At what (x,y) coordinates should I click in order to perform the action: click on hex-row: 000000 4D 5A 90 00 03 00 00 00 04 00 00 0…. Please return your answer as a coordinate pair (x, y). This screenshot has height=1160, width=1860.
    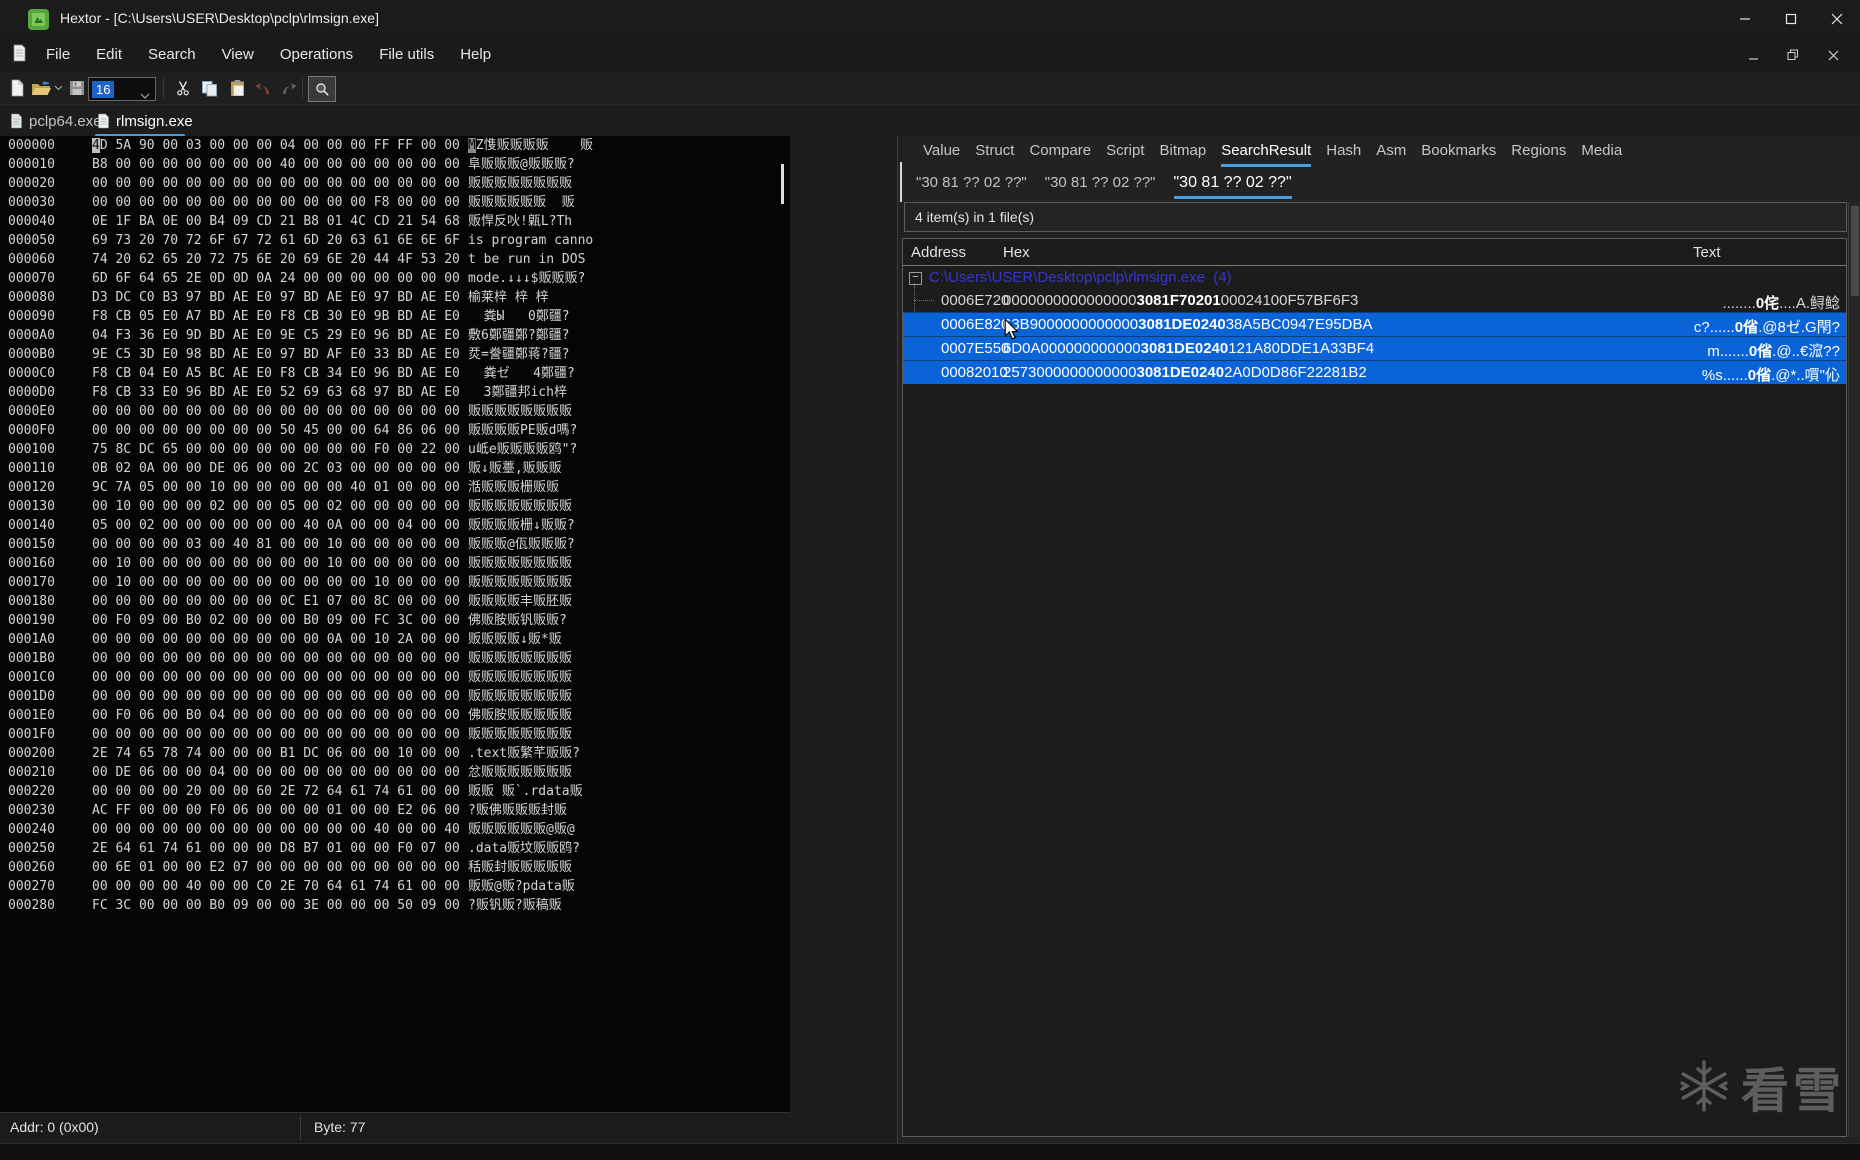
    Looking at the image, I should click on (395, 145).